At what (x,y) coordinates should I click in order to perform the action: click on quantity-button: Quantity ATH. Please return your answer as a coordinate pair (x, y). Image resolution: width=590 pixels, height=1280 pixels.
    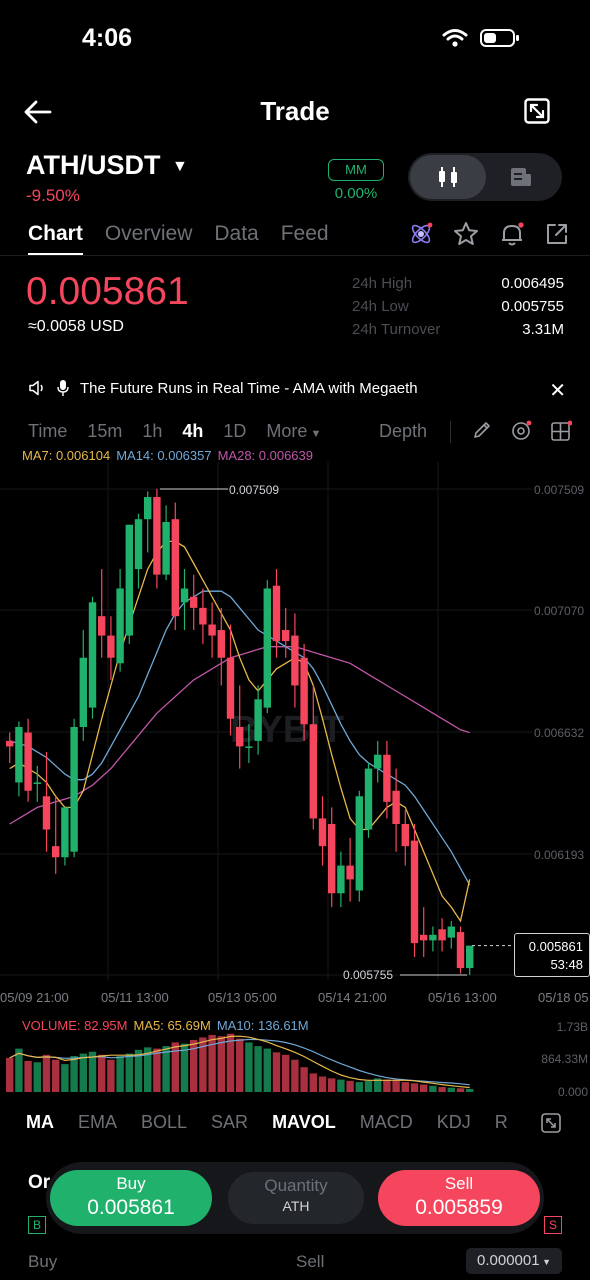
    Looking at the image, I should click on (296, 1198).